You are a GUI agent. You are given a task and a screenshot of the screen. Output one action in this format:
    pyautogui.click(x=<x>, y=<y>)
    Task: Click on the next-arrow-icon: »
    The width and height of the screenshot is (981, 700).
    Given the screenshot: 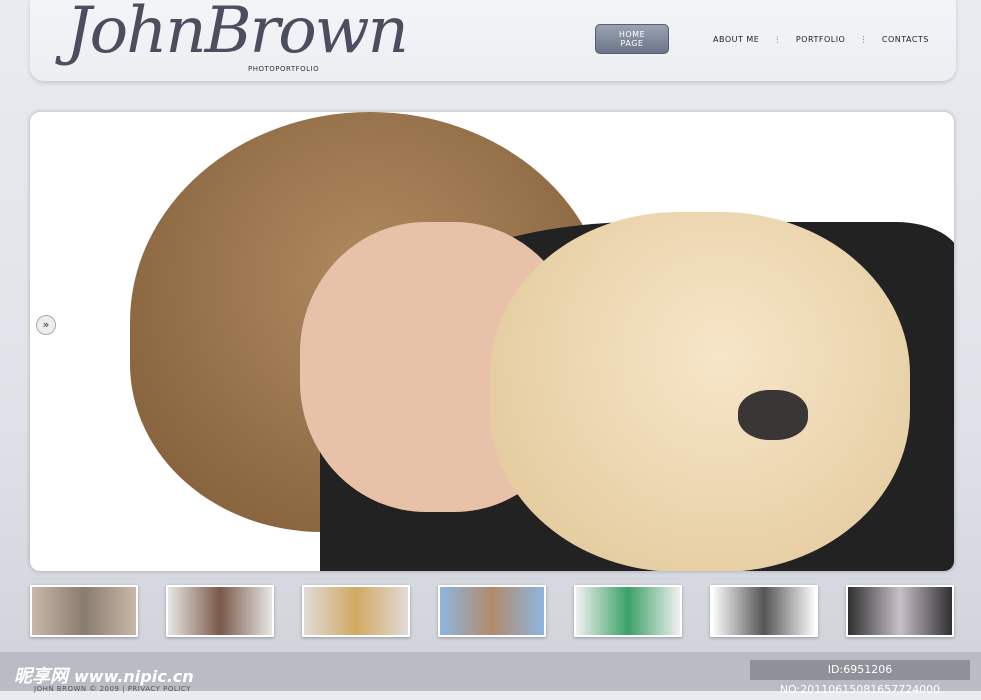 What is the action you would take?
    pyautogui.click(x=46, y=325)
    